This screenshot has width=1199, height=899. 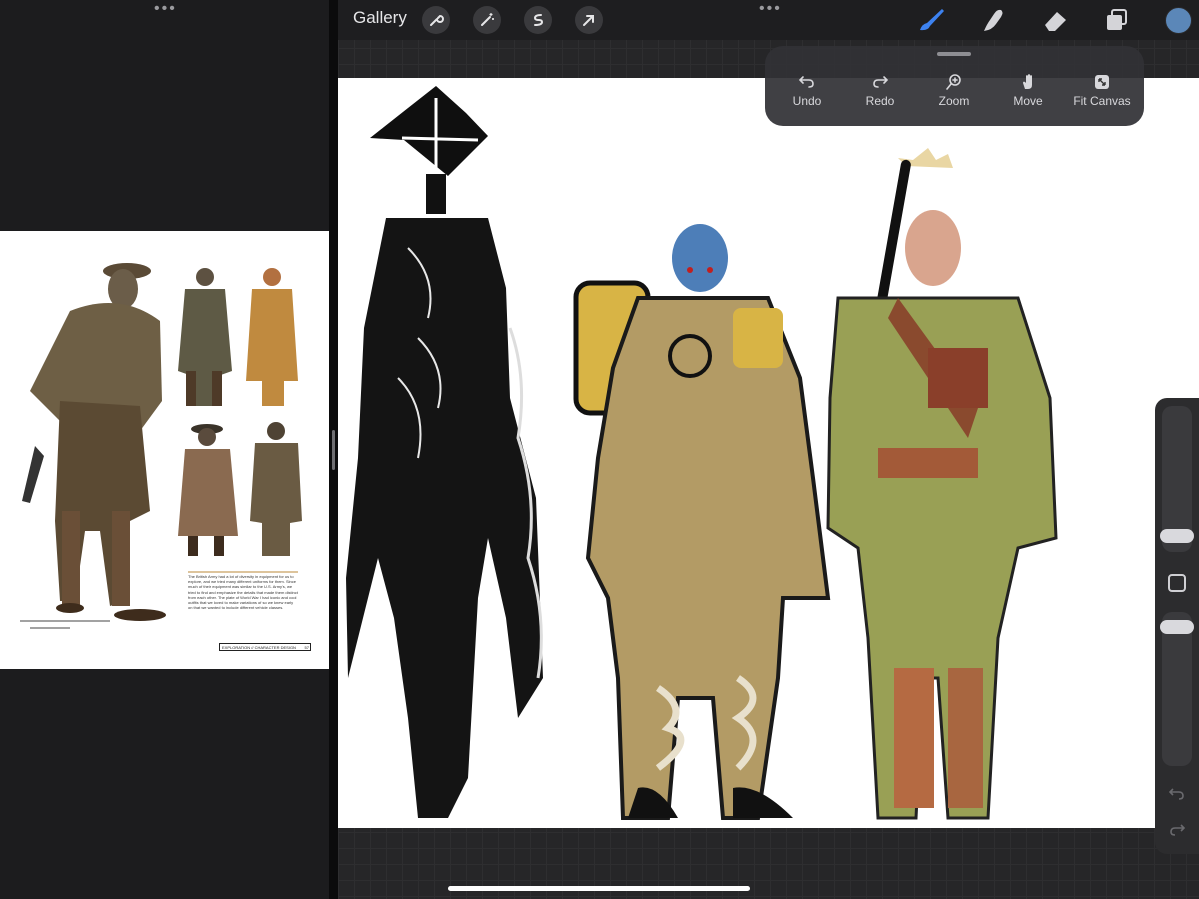 What do you see at coordinates (1178, 20) in the screenshot?
I see `color-picker-swatch` at bounding box center [1178, 20].